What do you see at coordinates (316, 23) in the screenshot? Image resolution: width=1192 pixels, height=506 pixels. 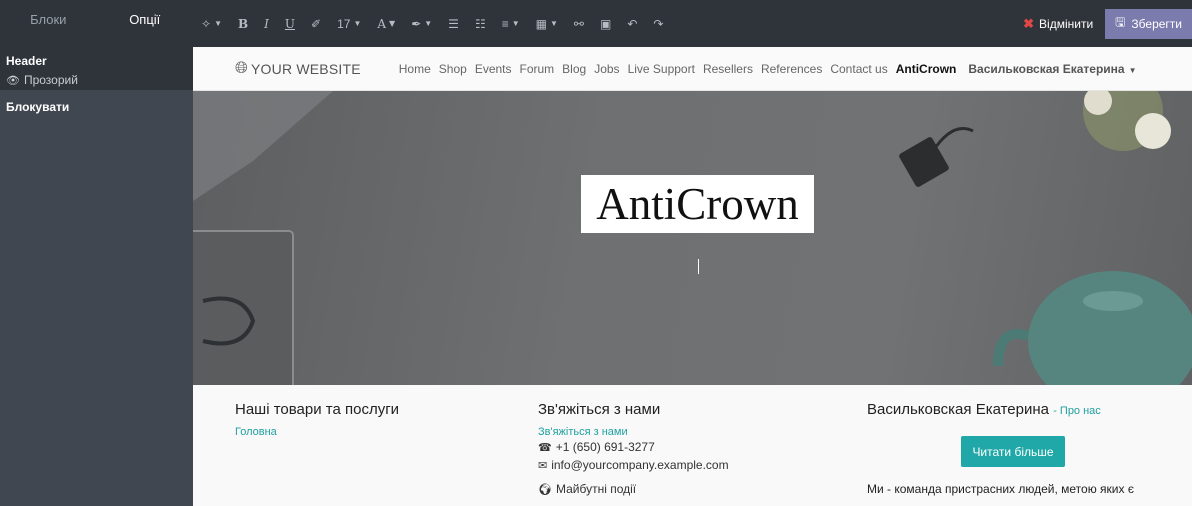 I see `eraser-button: ✐` at bounding box center [316, 23].